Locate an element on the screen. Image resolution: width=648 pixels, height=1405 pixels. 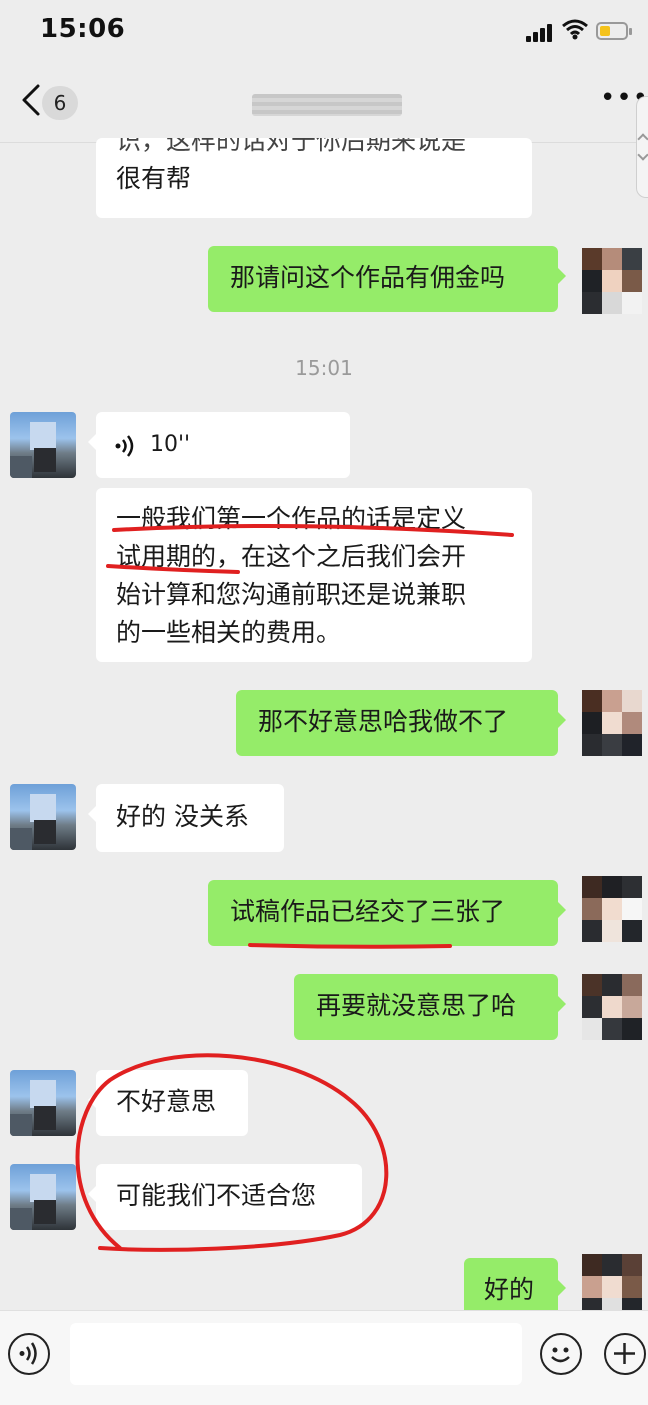
message-text: 试稿作品已经交了三张了 is located at coordinates (368, 911).